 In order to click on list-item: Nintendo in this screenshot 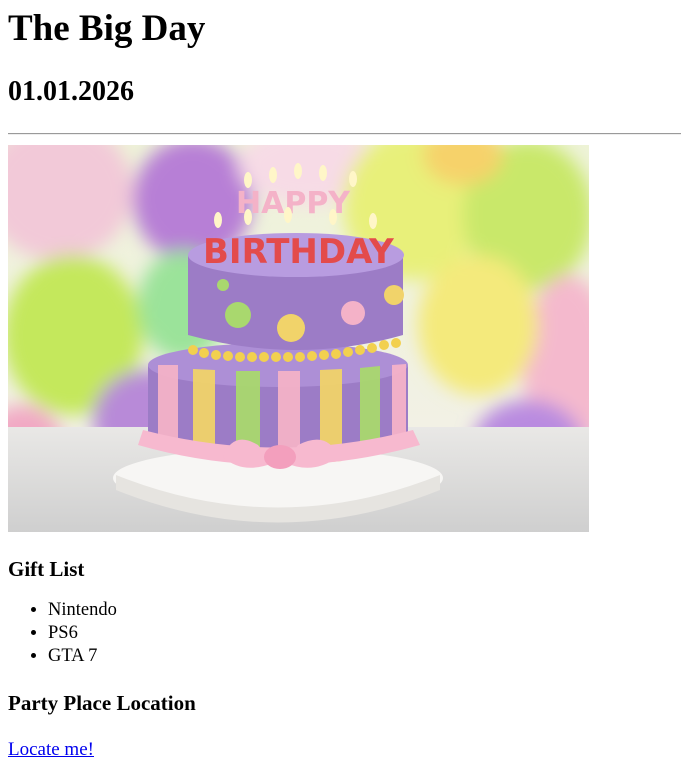, I will do `click(364, 610)`.